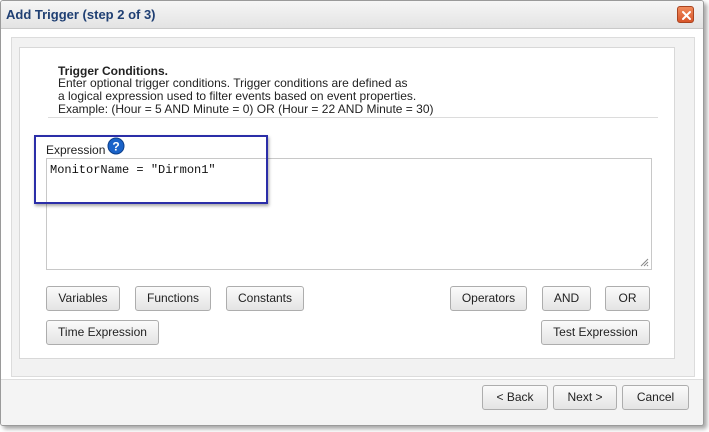  Describe the element at coordinates (76, 150) in the screenshot. I see `expression-label: Expression` at that location.